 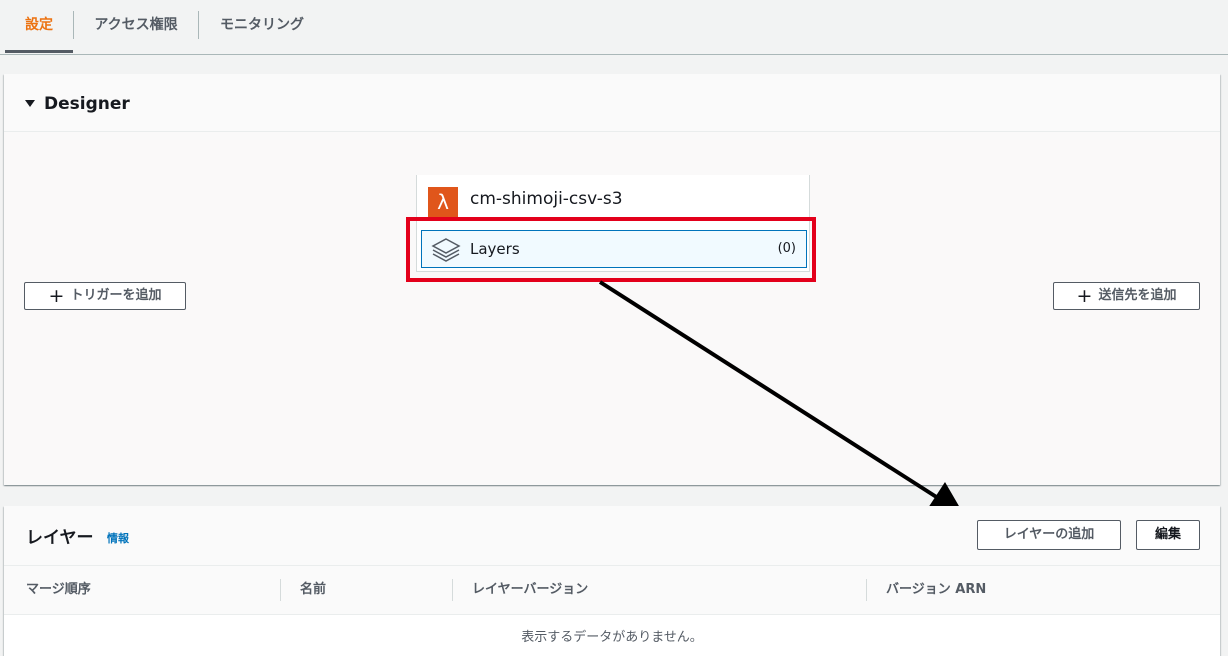 I want to click on table-header: マージ順序 名前 レイヤーバージョン バージョン ARN, so click(x=612, y=590).